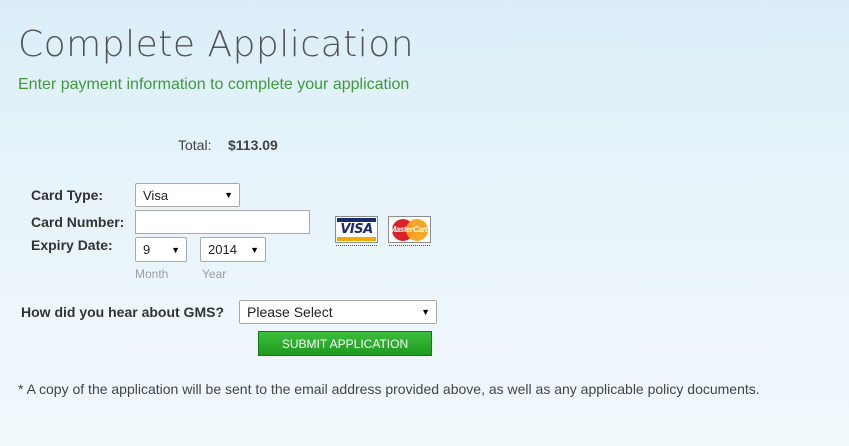 Image resolution: width=849 pixels, height=446 pixels. What do you see at coordinates (345, 343) in the screenshot?
I see `submit-application-button: SUBMIT APPLICATION` at bounding box center [345, 343].